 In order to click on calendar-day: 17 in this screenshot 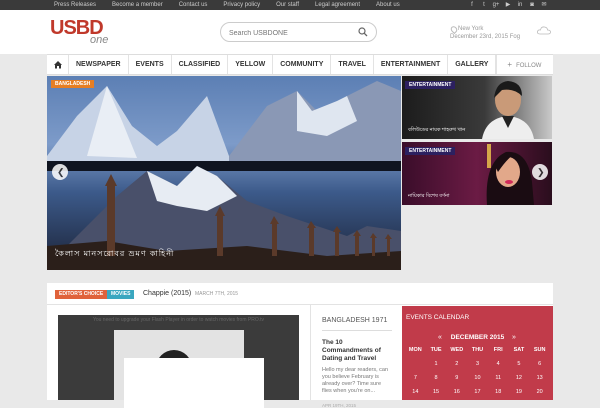, I will do `click(477, 392)`.